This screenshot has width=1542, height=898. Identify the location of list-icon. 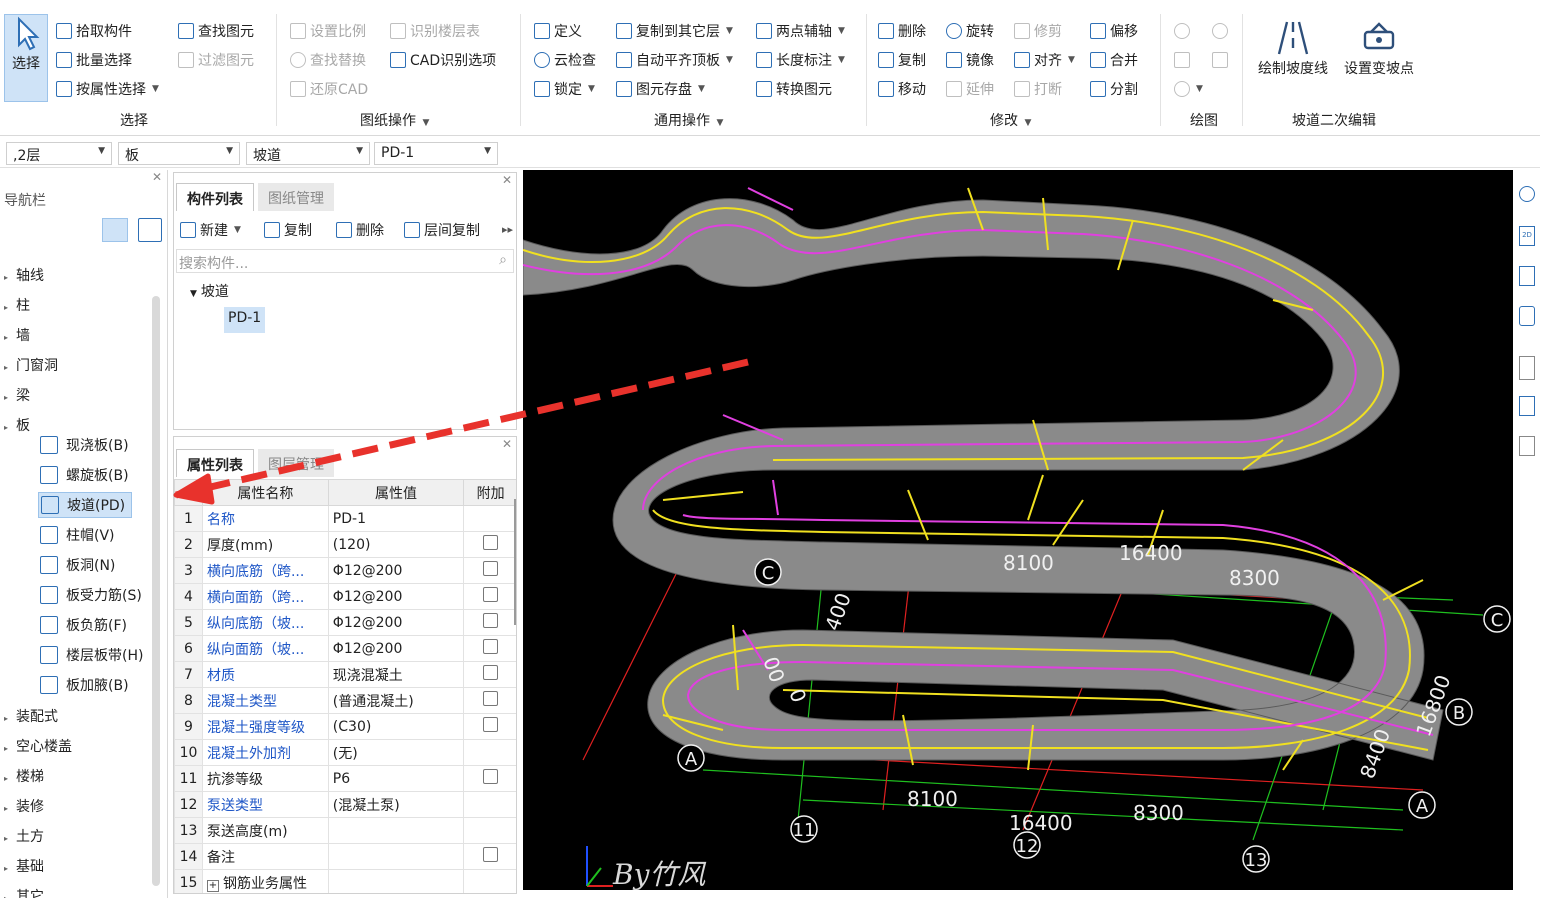
(1527, 446).